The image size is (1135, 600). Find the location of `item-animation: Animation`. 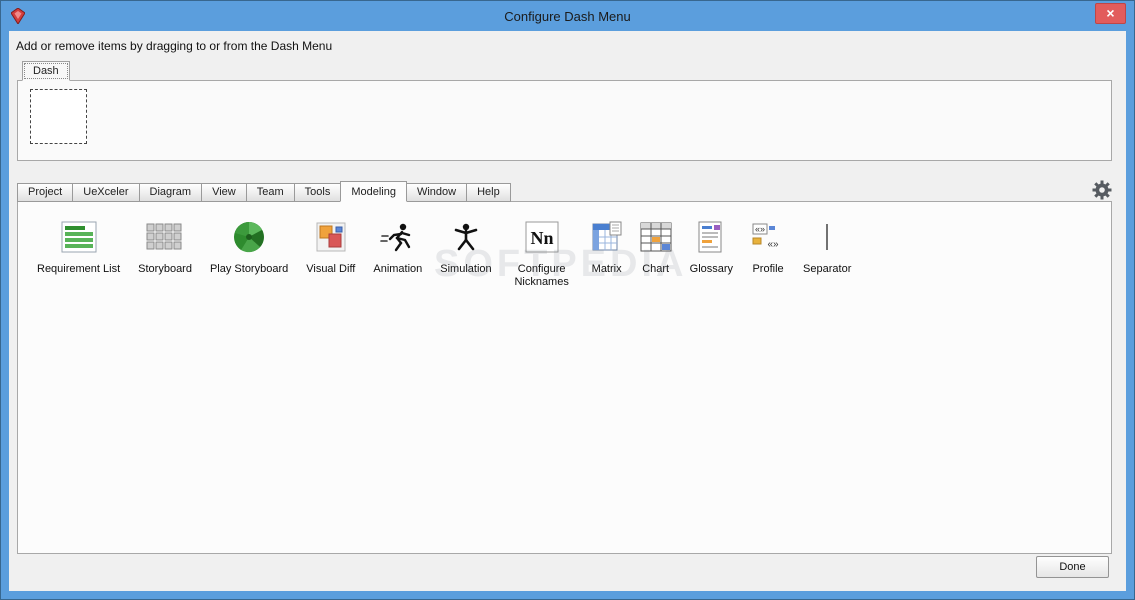

item-animation: Animation is located at coordinates (397, 247).